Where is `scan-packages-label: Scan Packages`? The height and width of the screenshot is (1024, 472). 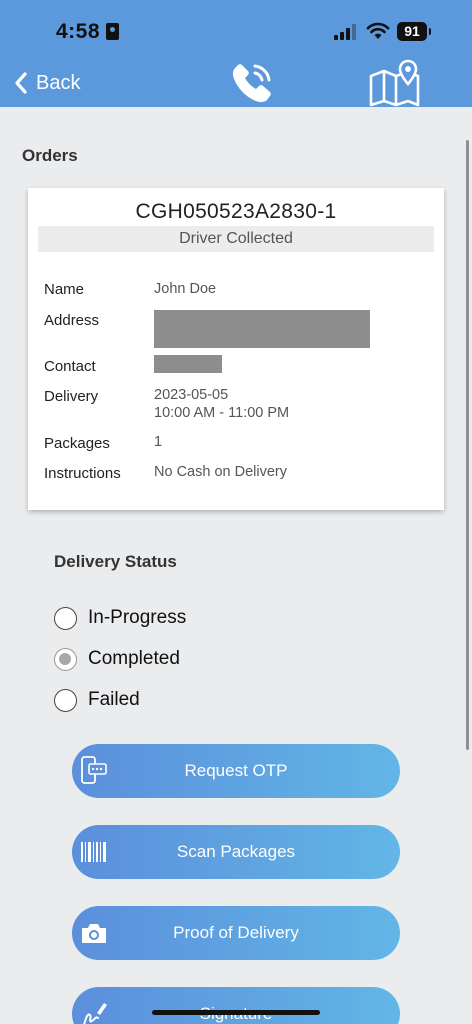
scan-packages-label: Scan Packages is located at coordinates (236, 851).